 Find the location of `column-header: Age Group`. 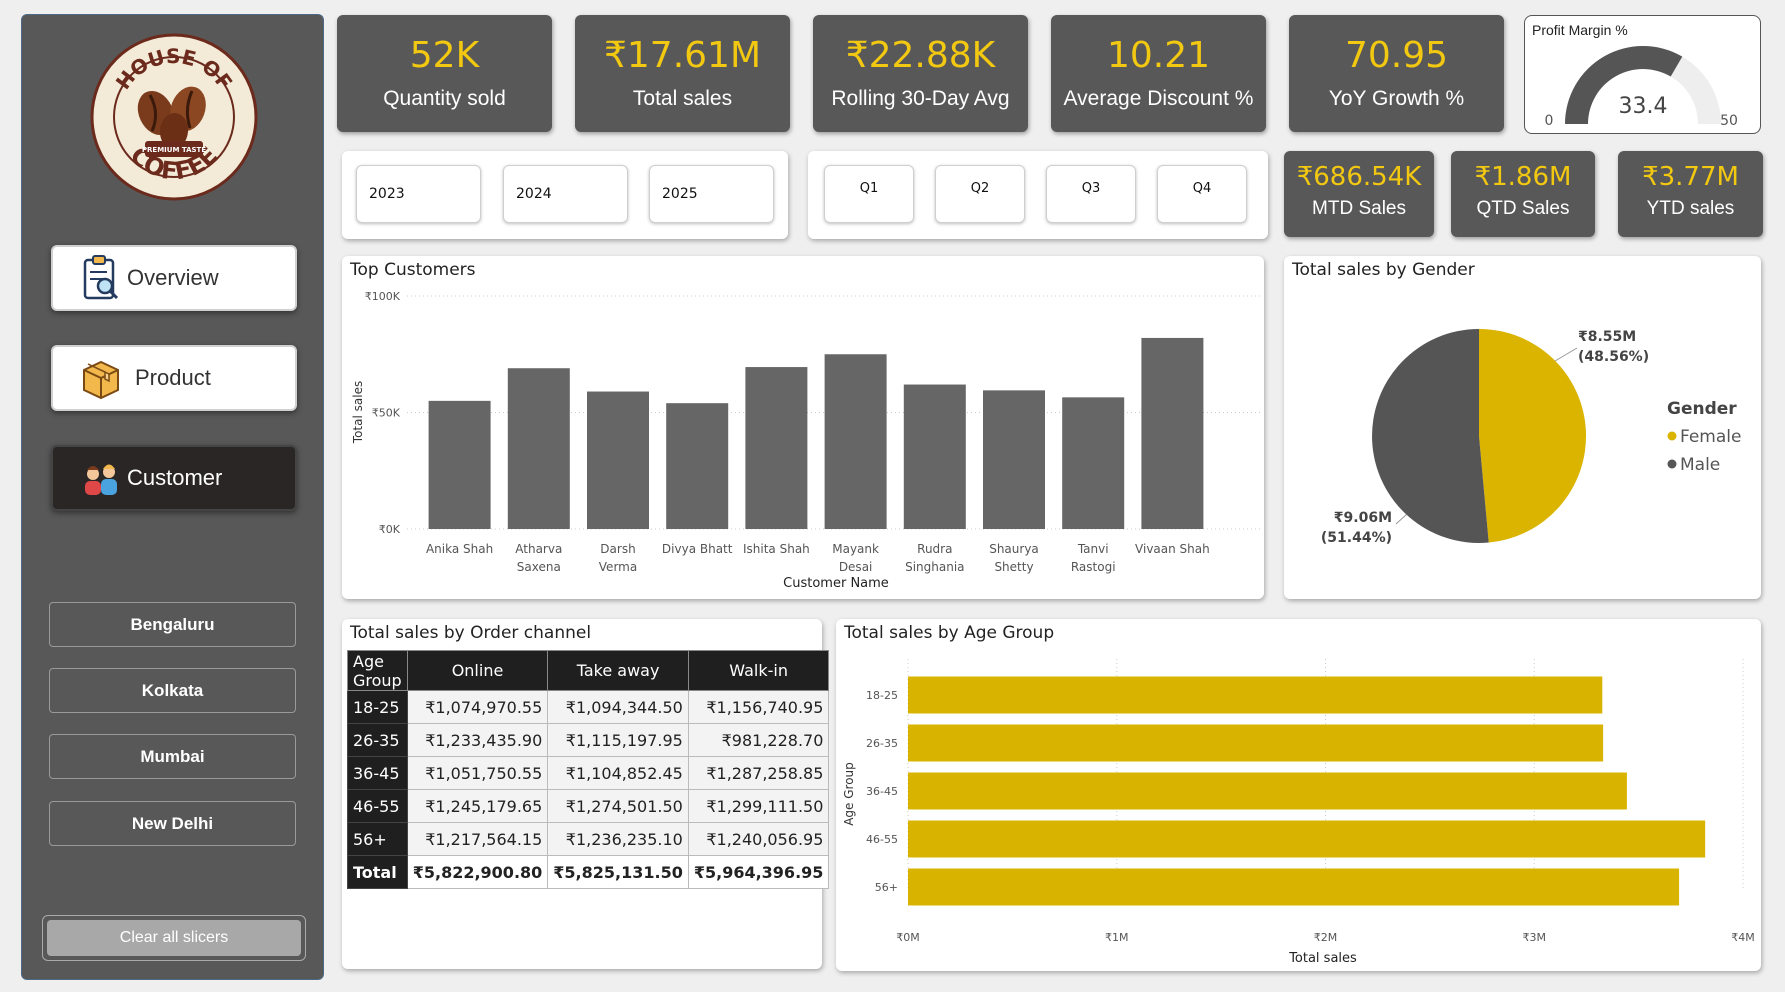

column-header: Age Group is located at coordinates (377, 670).